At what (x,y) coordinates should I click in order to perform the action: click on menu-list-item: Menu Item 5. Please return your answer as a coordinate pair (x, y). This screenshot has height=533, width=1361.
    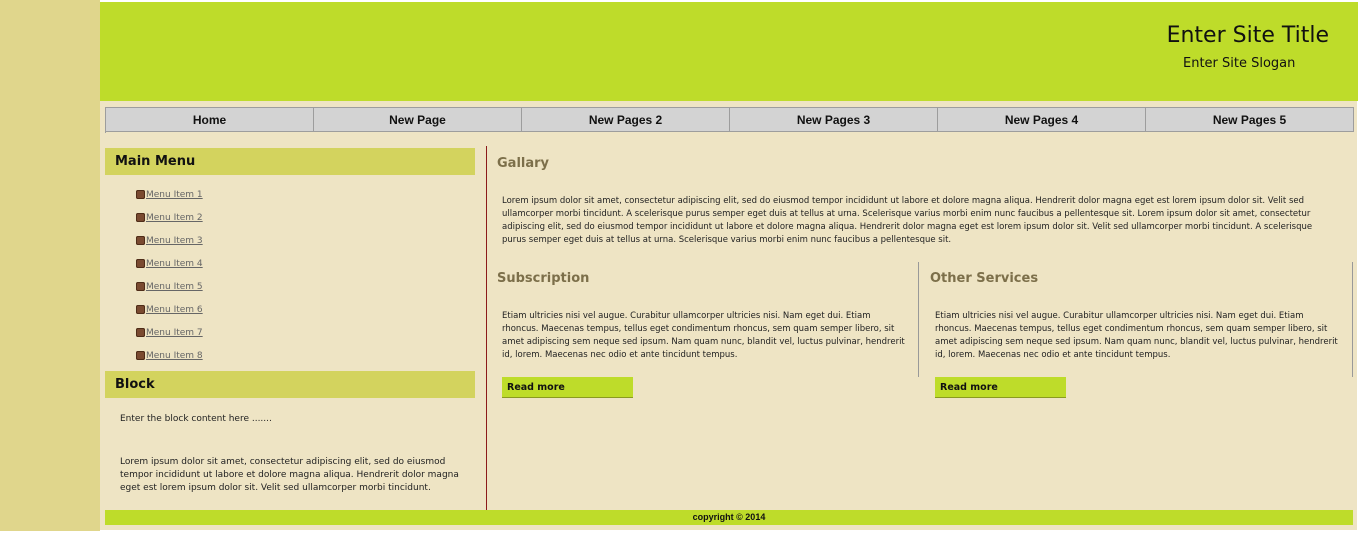
    Looking at the image, I should click on (169, 286).